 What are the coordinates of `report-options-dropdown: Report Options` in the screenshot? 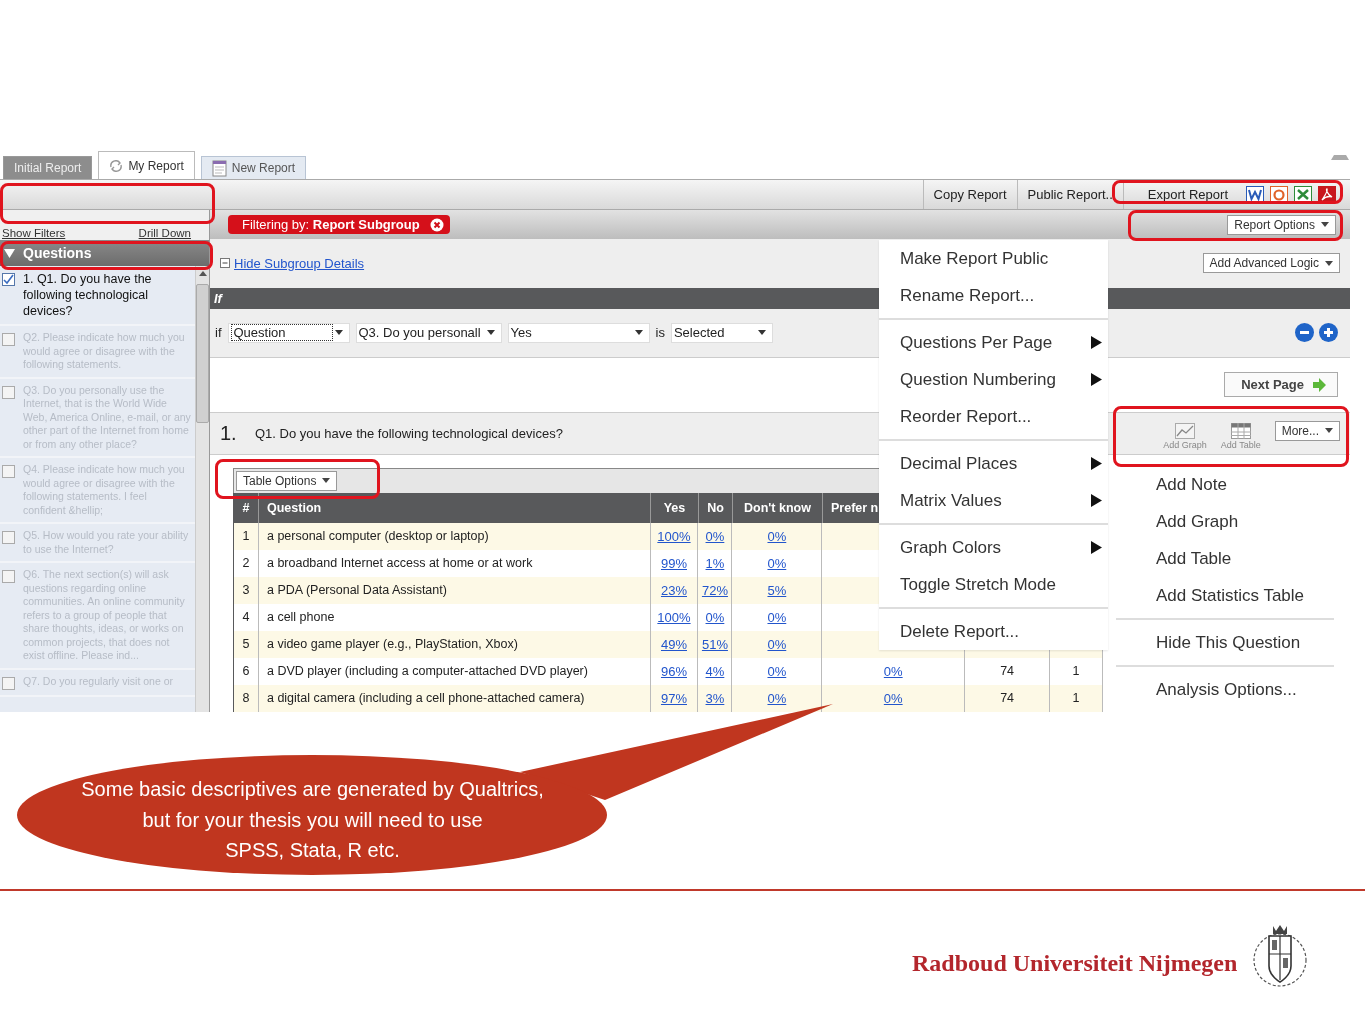 It's located at (1281, 224).